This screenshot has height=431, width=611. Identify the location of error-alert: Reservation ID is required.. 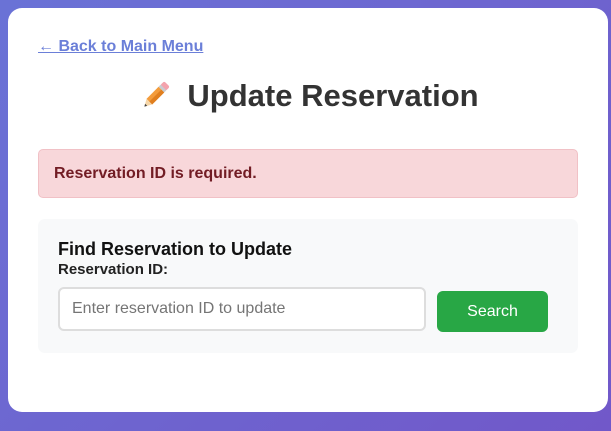
(308, 173).